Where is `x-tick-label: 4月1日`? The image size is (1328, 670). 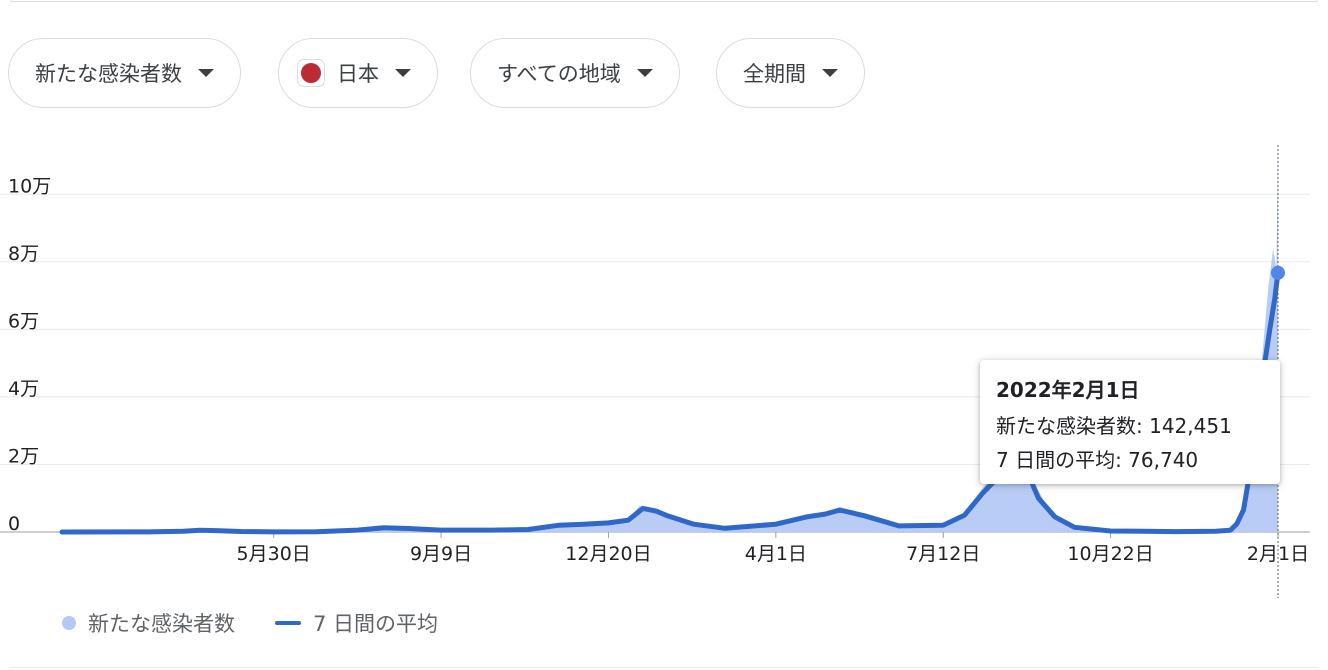 x-tick-label: 4月1日 is located at coordinates (776, 554).